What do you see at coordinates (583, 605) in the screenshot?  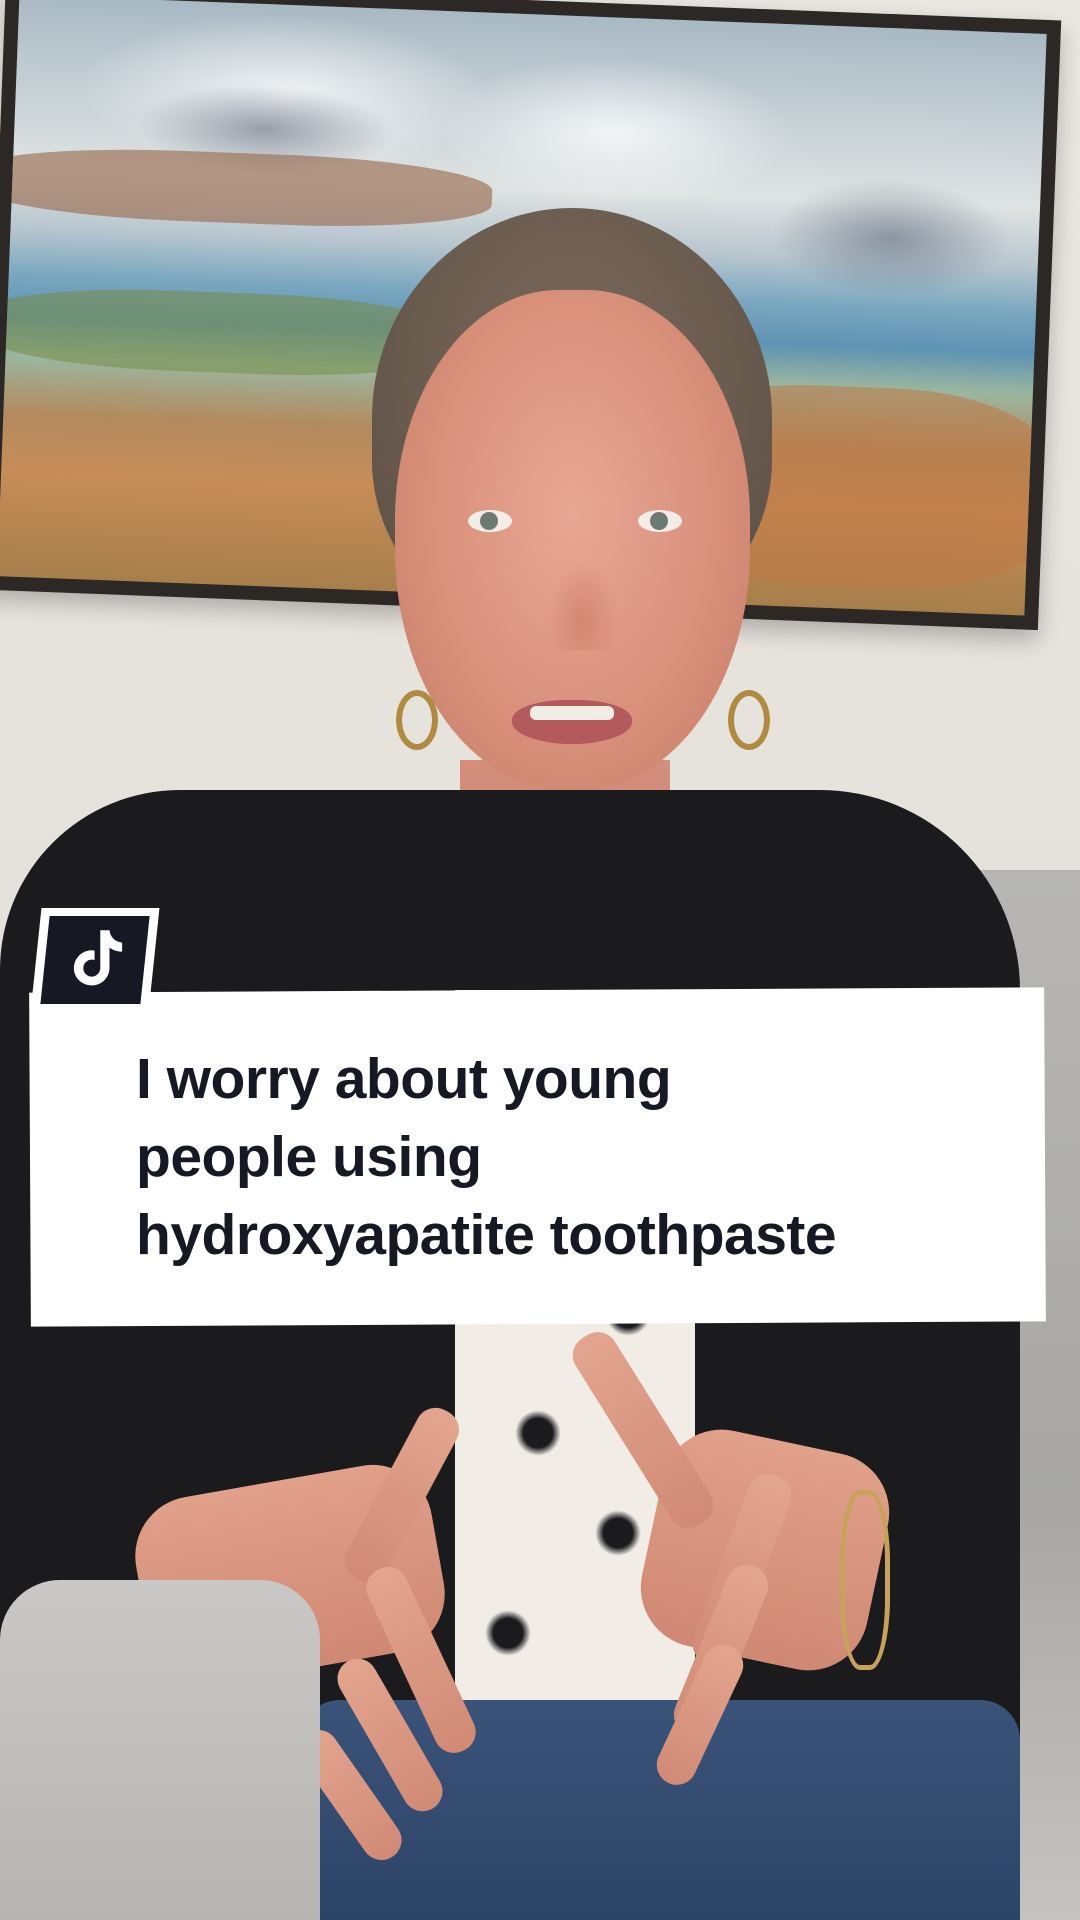 I see `nose` at bounding box center [583, 605].